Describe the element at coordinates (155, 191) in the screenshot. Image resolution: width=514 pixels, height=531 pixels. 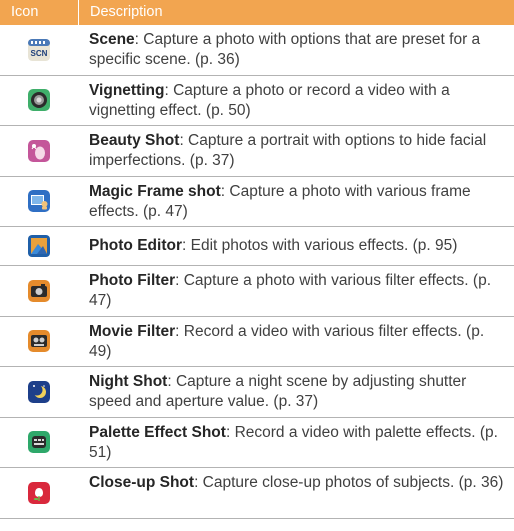
I see `mode-name: Magic Frame shot` at that location.